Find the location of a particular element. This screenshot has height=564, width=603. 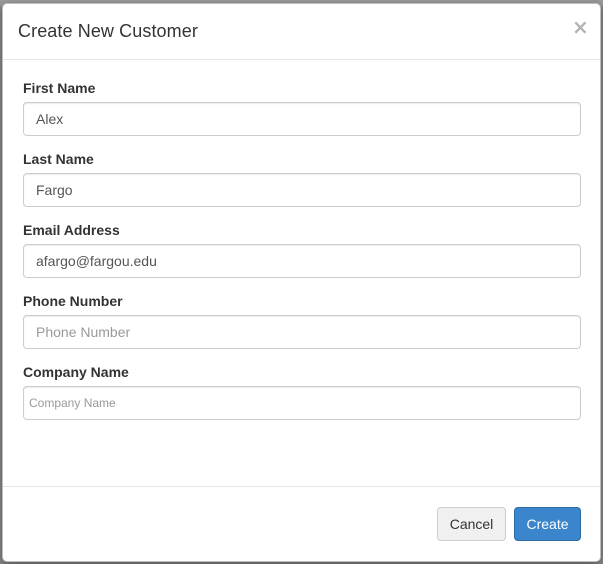

first-name-label: First Name is located at coordinates (59, 88).